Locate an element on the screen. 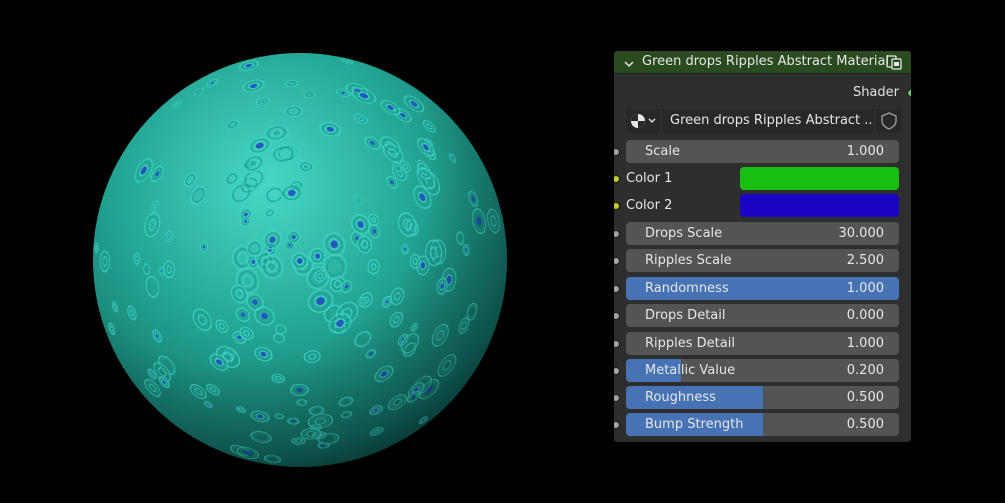 The width and height of the screenshot is (1005, 503). roughness-label: Roughness is located at coordinates (680, 397).